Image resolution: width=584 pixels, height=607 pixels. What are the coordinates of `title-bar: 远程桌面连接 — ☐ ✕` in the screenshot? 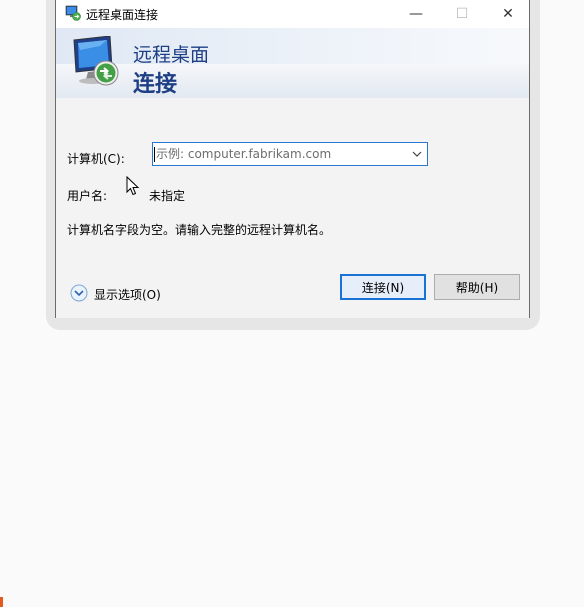 It's located at (292, 14).